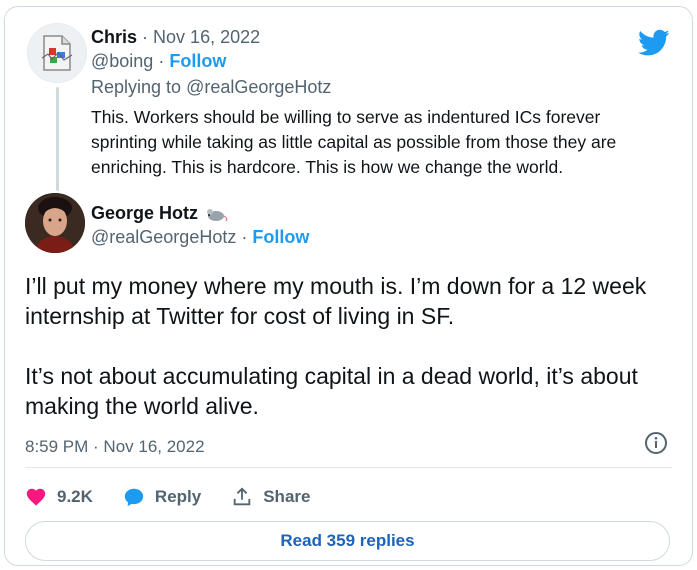 This screenshot has width=697, height=570. I want to click on rat-emoji-icon, so click(217, 214).